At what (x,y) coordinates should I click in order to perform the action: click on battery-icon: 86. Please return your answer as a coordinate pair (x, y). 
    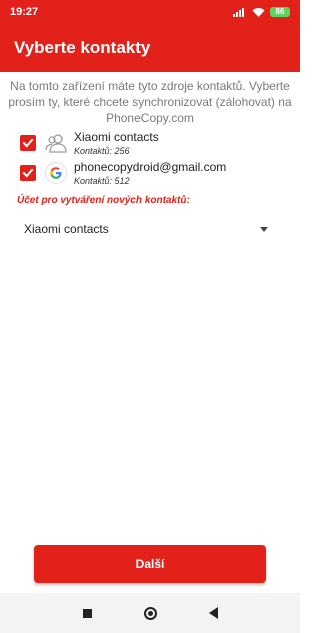
    Looking at the image, I should click on (280, 12).